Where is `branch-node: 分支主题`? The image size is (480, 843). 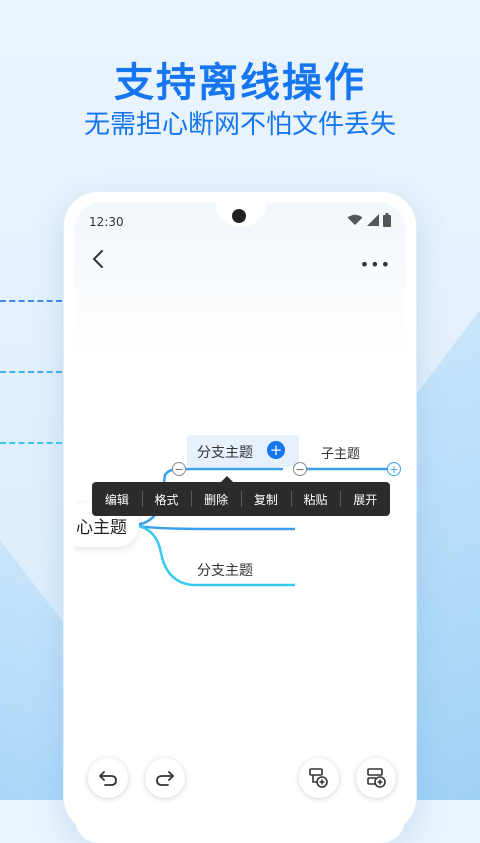
branch-node: 分支主题 is located at coordinates (225, 570).